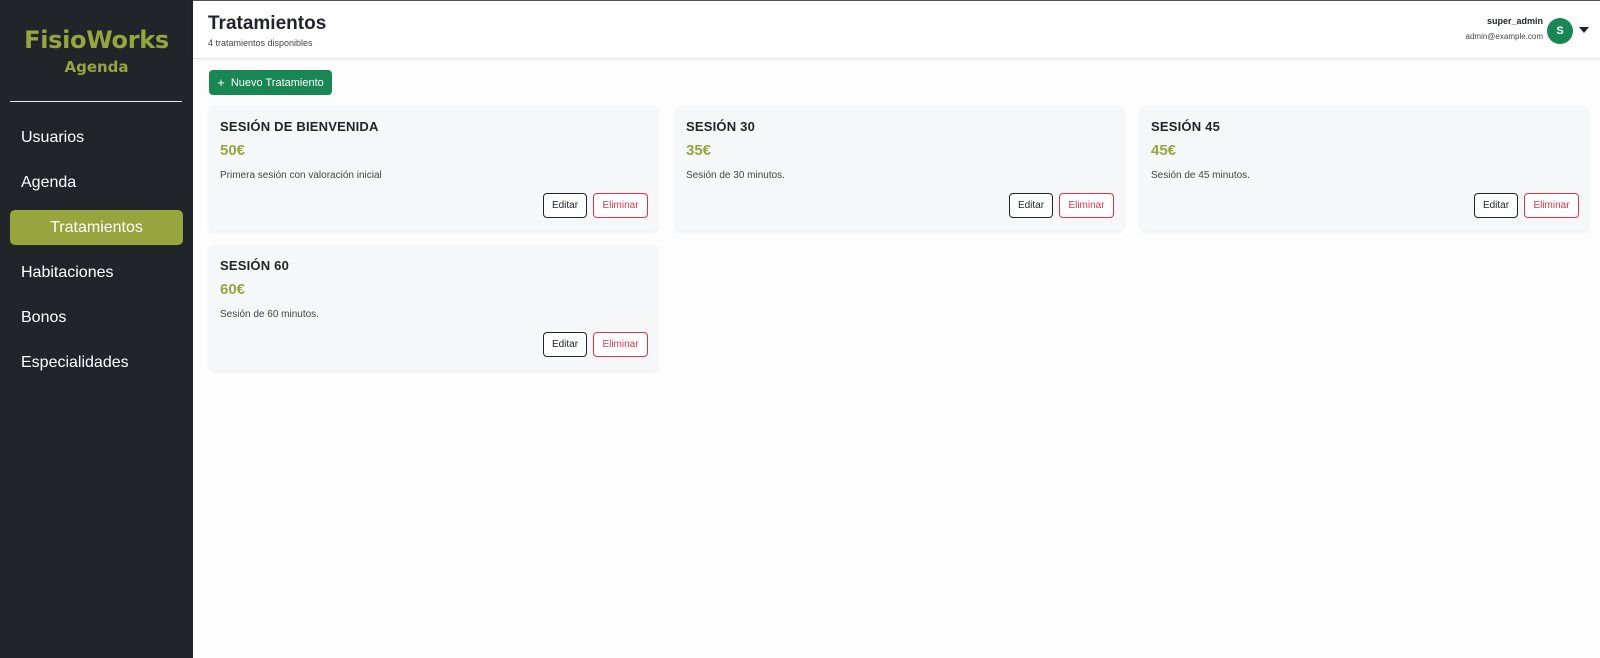  I want to click on page-subtitle: 4 tratamientos disponibles, so click(260, 43).